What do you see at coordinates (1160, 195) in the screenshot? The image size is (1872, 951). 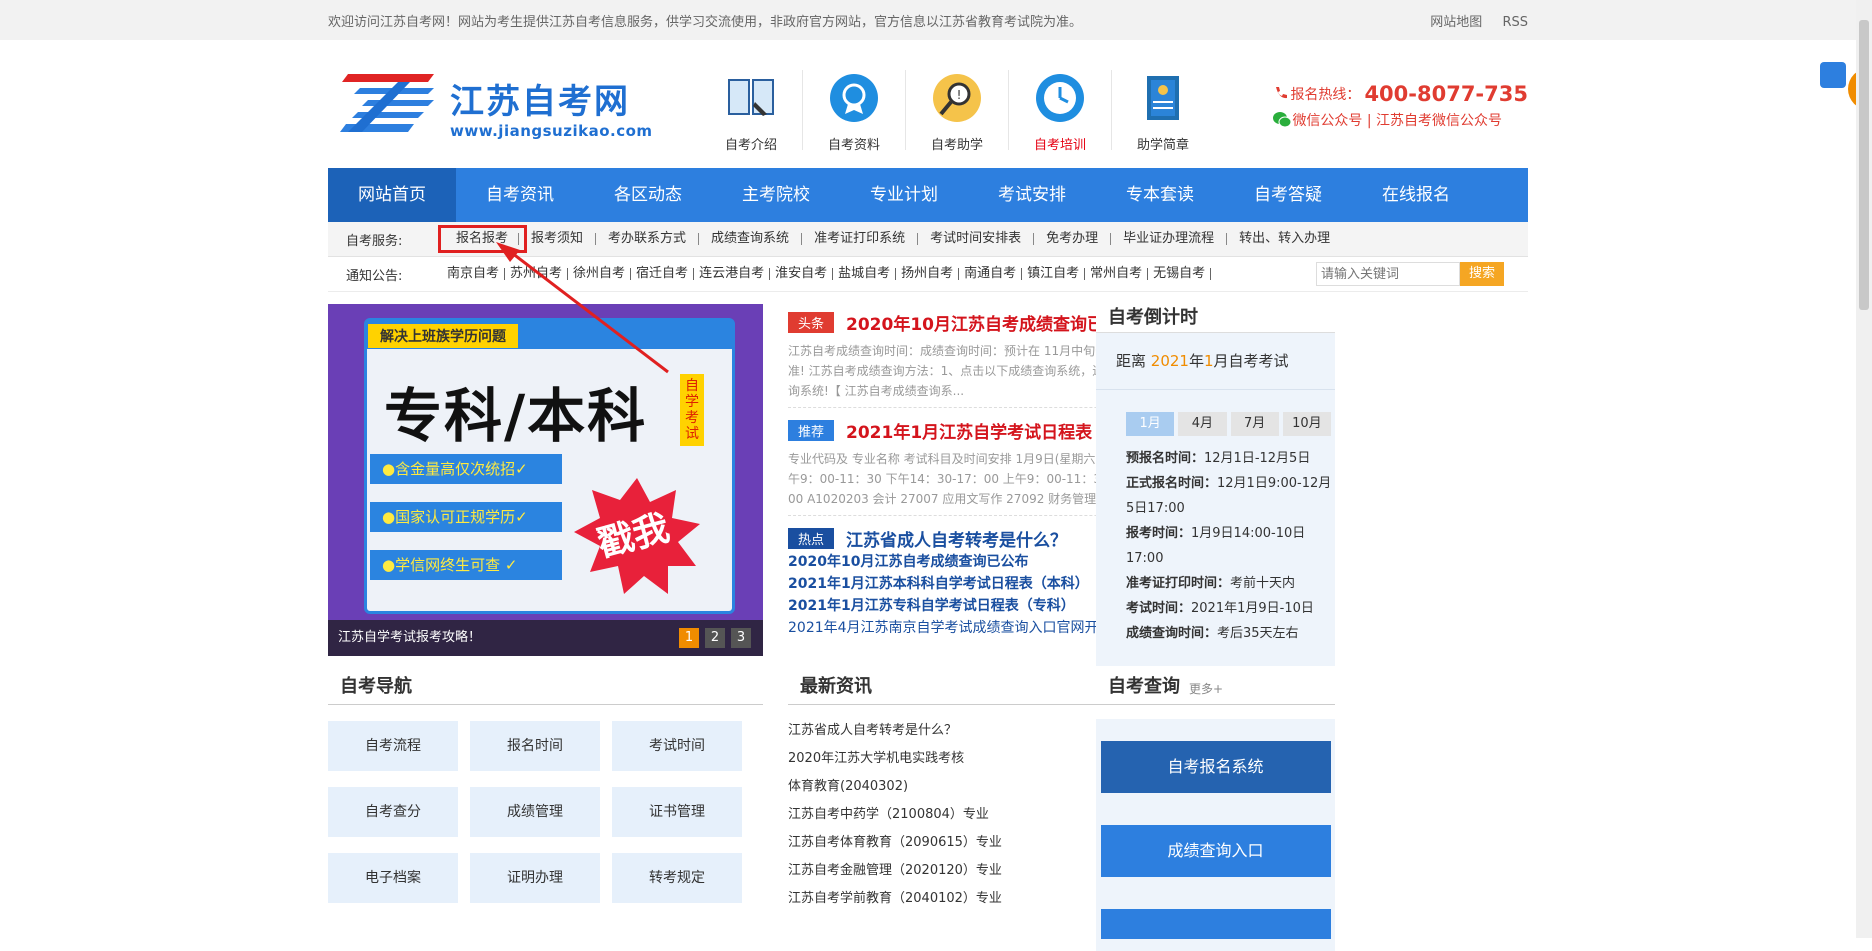 I see `nav-combo: 专本套读` at bounding box center [1160, 195].